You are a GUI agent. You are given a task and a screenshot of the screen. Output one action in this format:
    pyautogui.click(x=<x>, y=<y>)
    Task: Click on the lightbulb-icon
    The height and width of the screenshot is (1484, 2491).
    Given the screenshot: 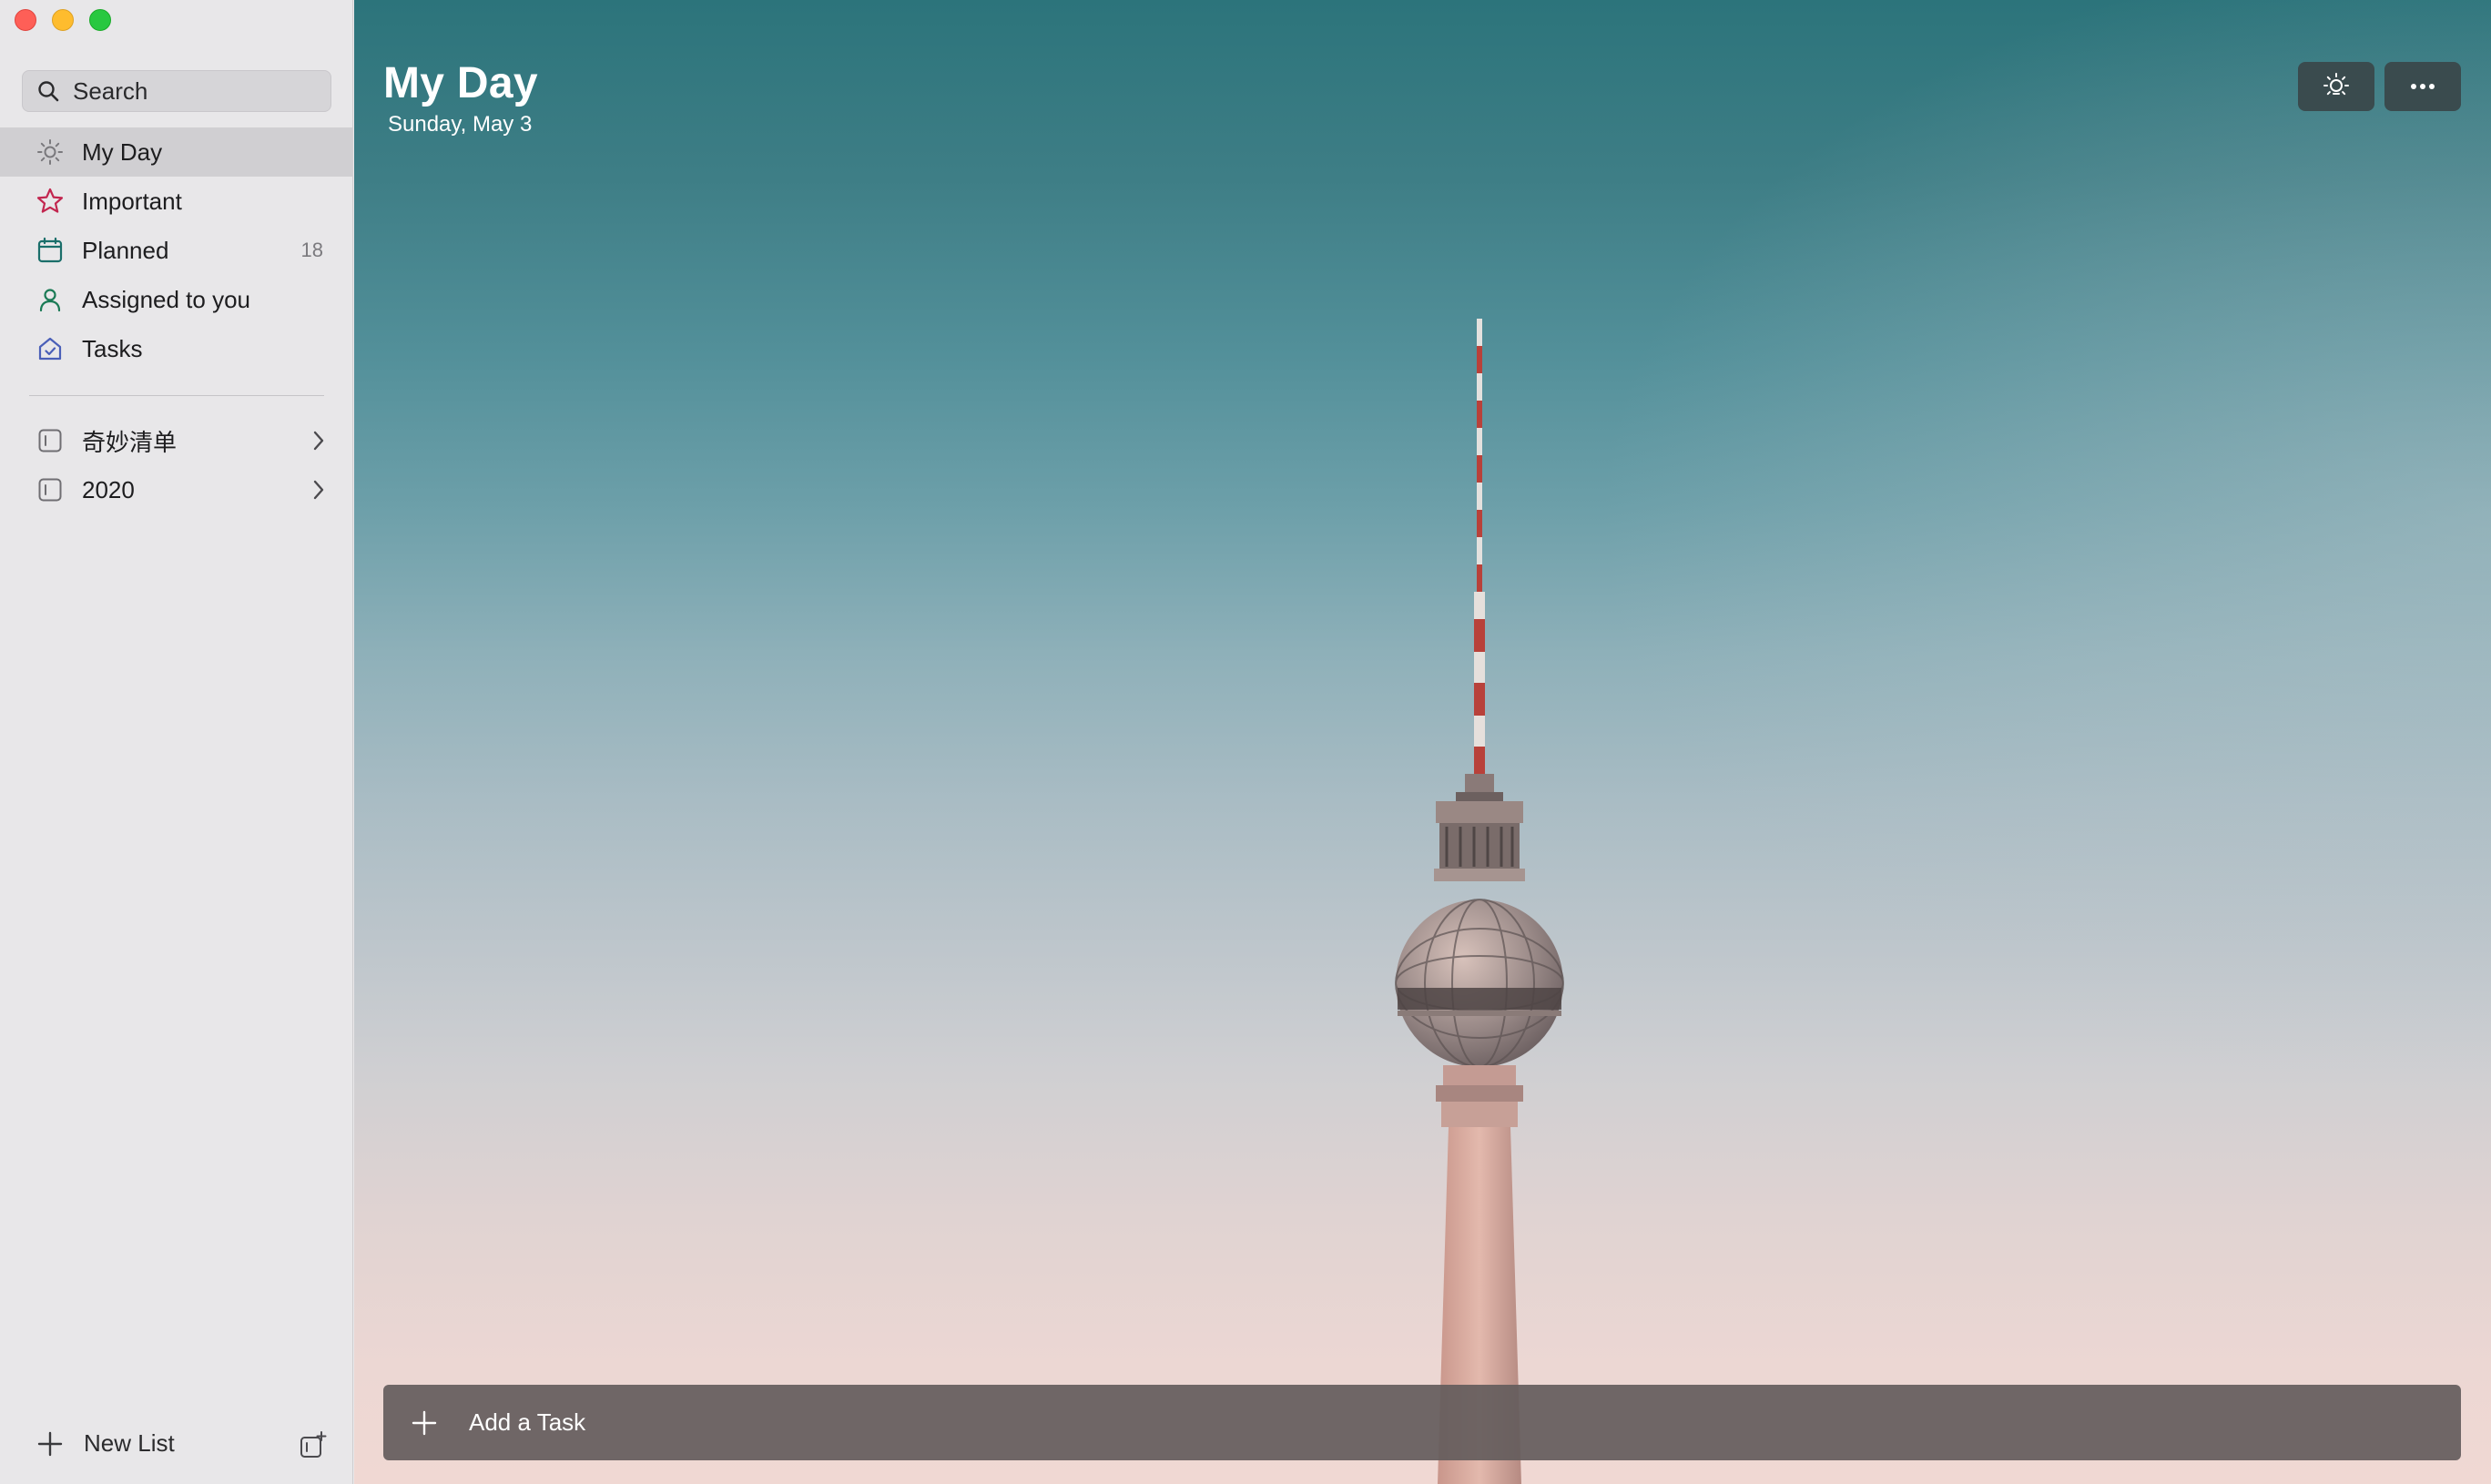 What is the action you would take?
    pyautogui.click(x=2336, y=84)
    